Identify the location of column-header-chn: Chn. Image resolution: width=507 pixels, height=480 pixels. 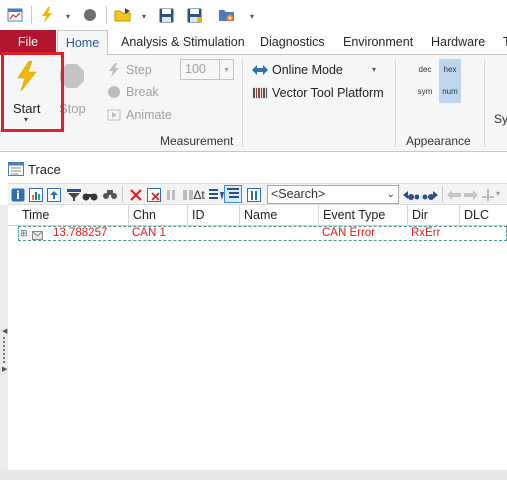
(157, 215).